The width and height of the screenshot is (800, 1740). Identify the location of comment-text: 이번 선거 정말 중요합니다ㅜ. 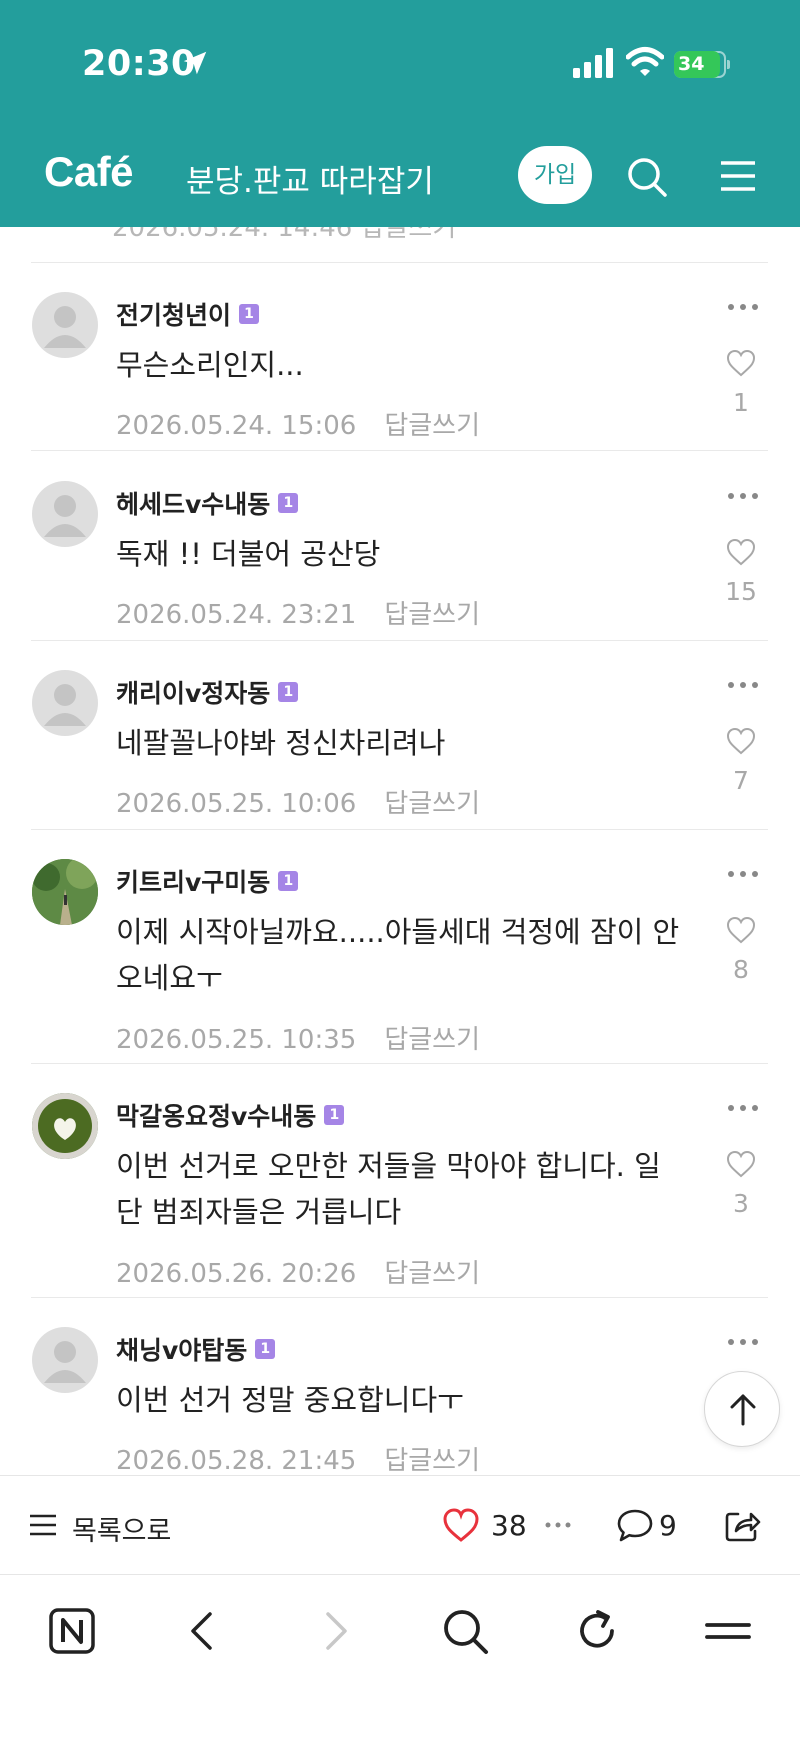
(290, 1400).